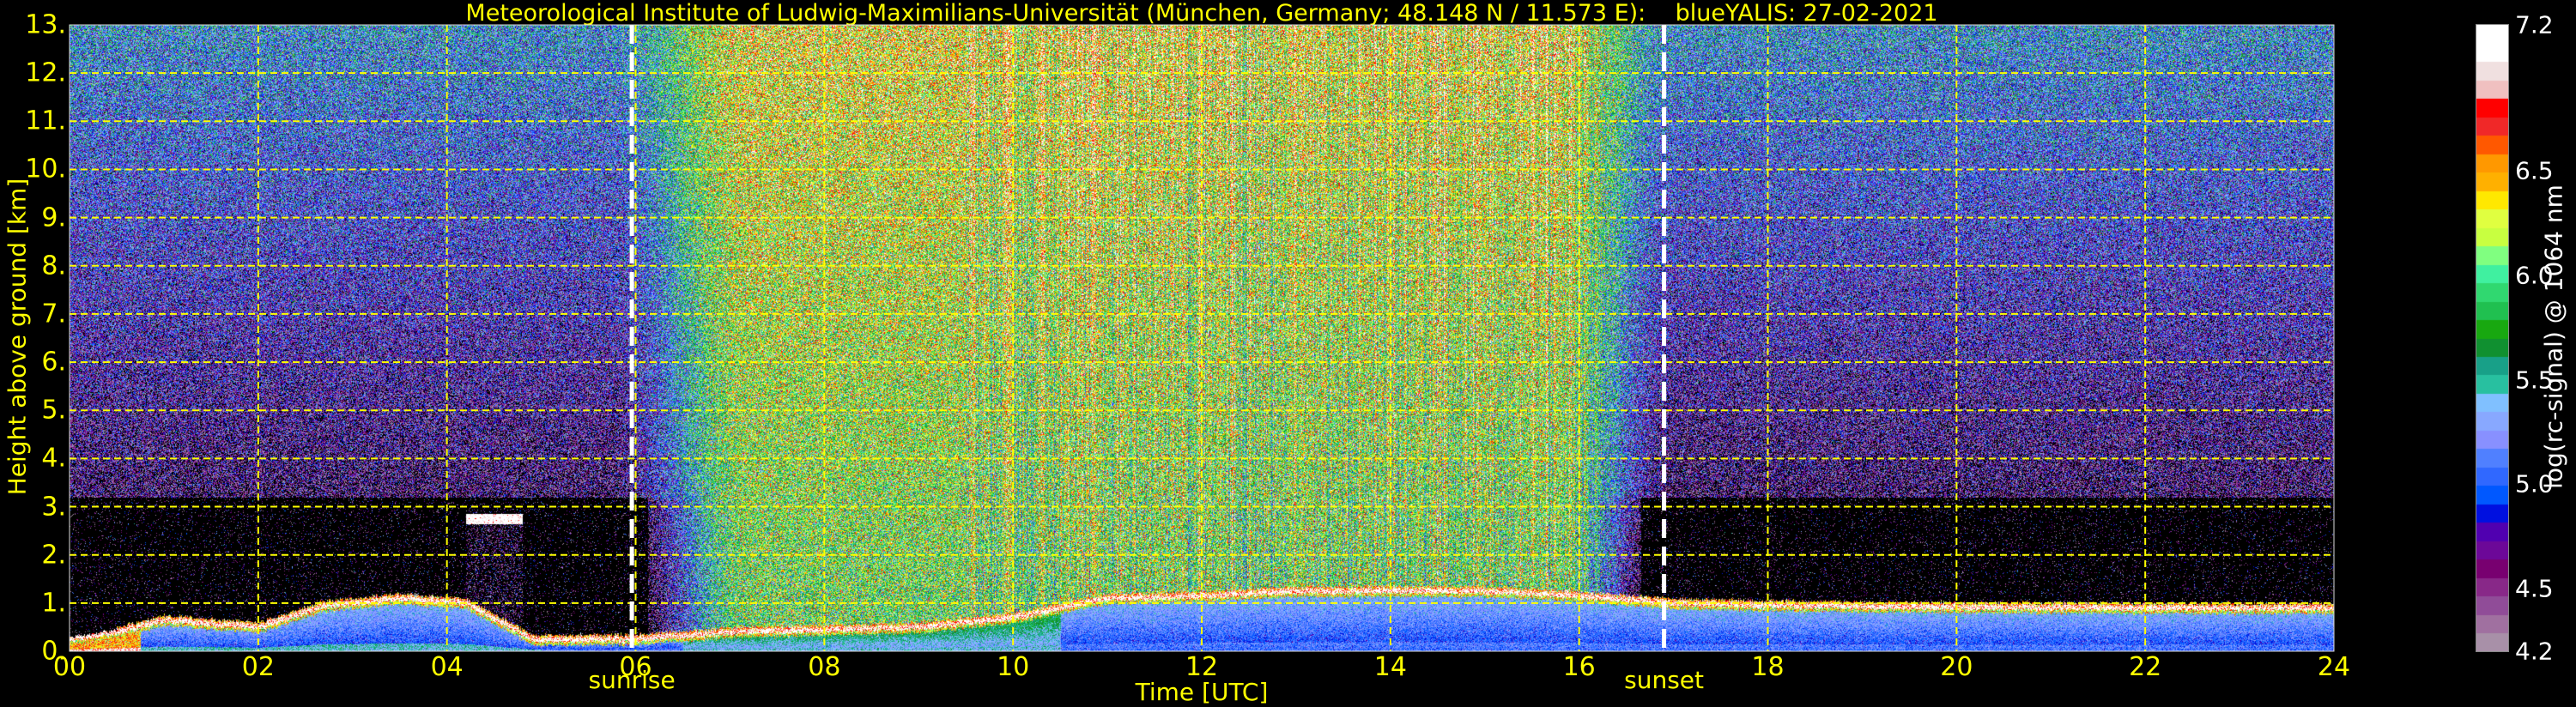  What do you see at coordinates (53, 266) in the screenshot?
I see `y-tick-label: 8.` at bounding box center [53, 266].